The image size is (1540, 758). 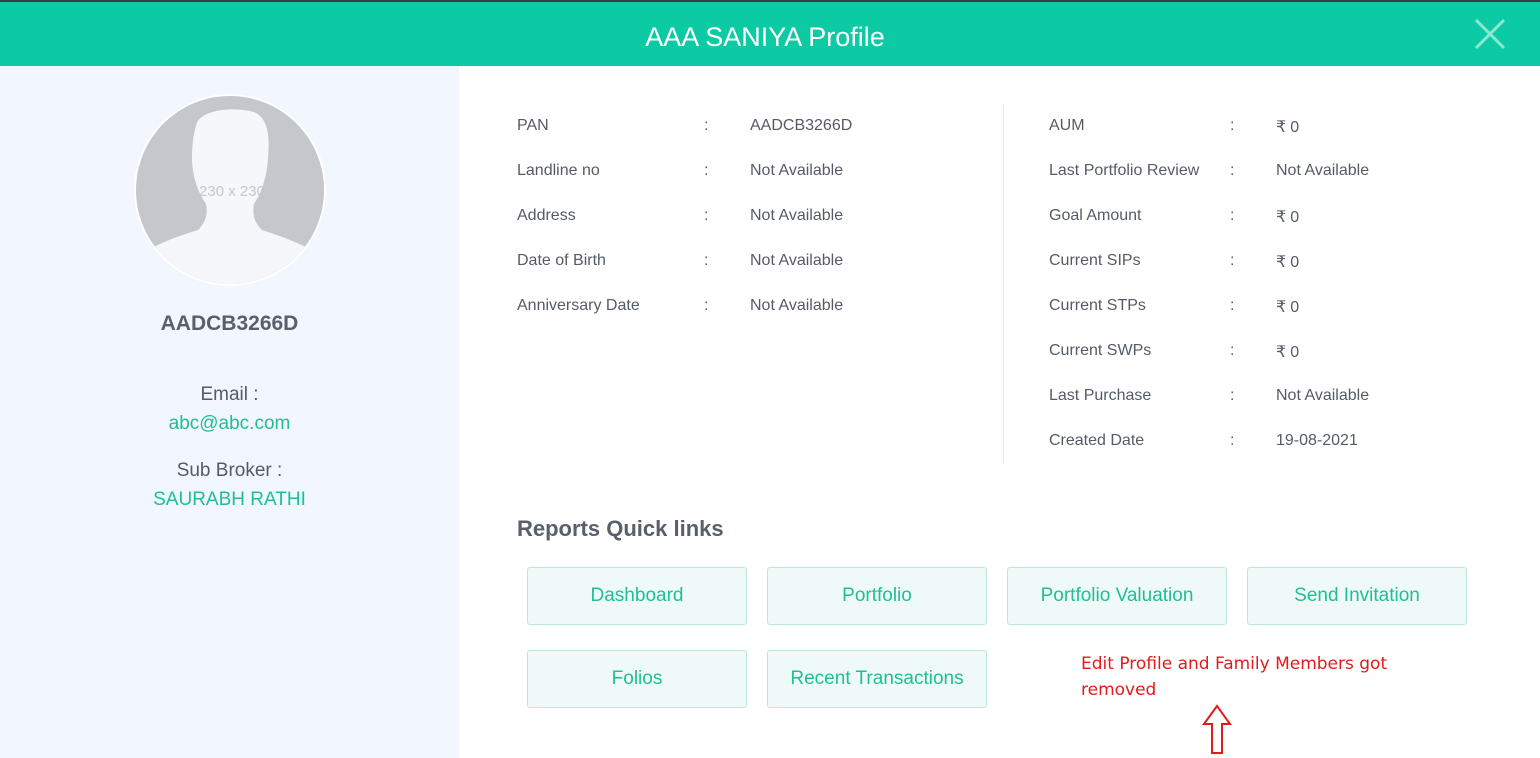 I want to click on detail-label: Goal Amount, so click(x=1095, y=215).